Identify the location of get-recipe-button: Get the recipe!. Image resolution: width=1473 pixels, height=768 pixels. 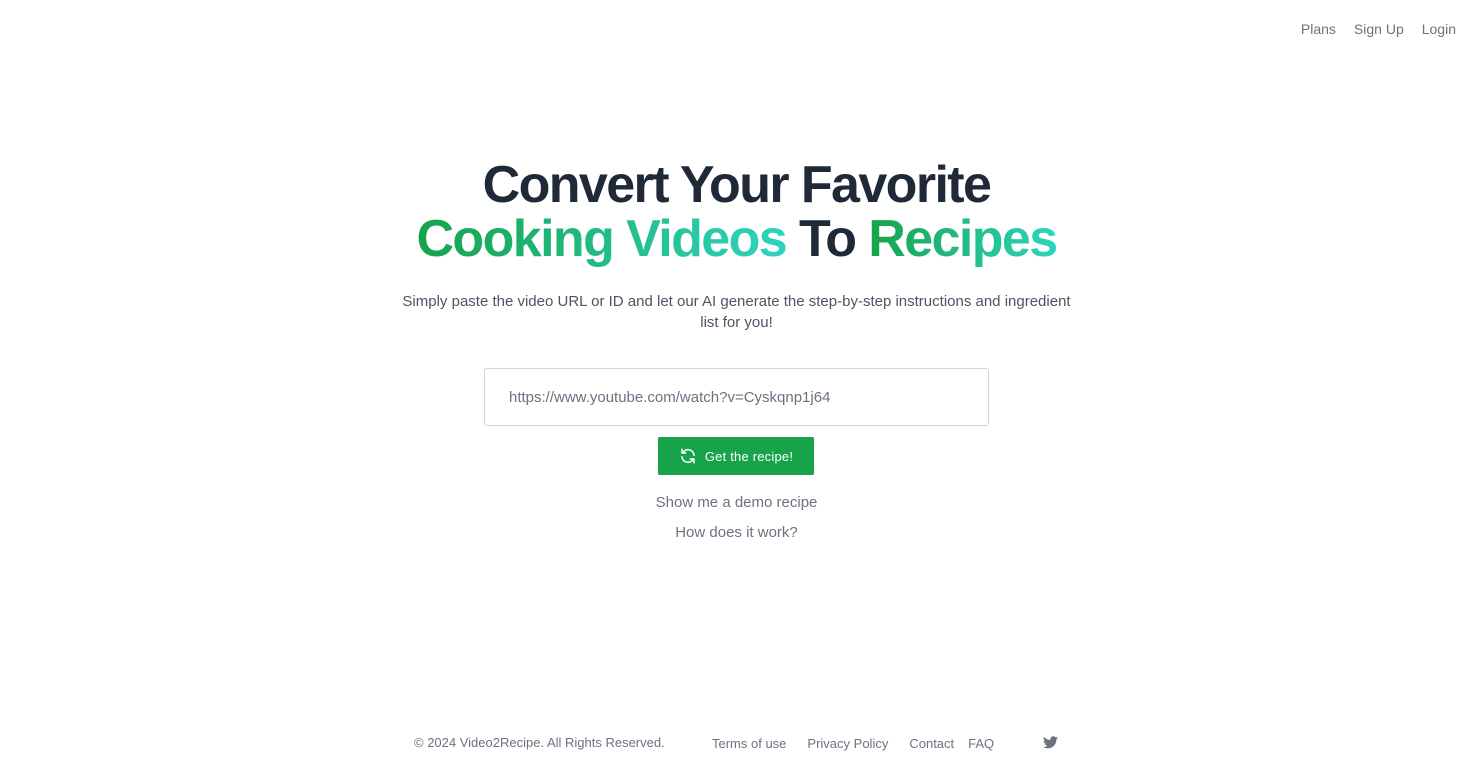
(736, 456).